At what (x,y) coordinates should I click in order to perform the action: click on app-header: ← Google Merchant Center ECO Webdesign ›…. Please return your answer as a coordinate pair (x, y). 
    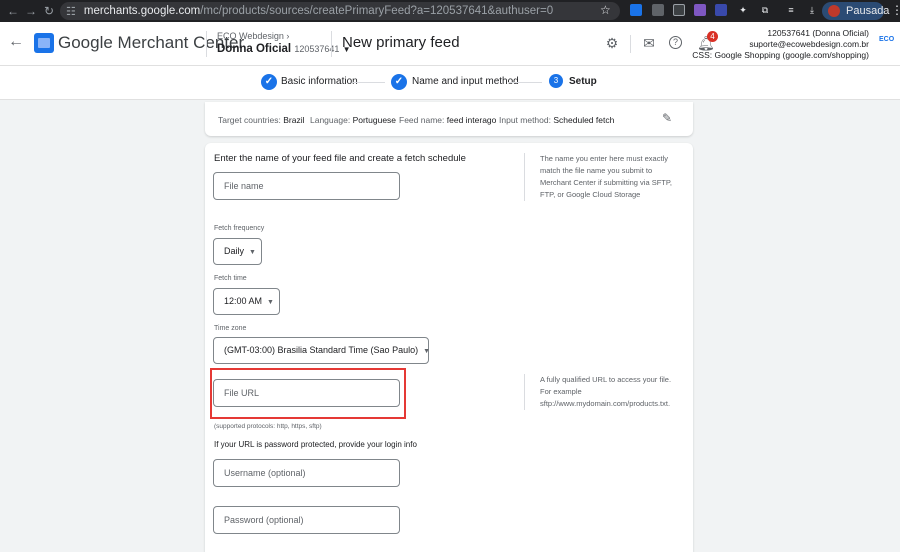
    Looking at the image, I should click on (450, 44).